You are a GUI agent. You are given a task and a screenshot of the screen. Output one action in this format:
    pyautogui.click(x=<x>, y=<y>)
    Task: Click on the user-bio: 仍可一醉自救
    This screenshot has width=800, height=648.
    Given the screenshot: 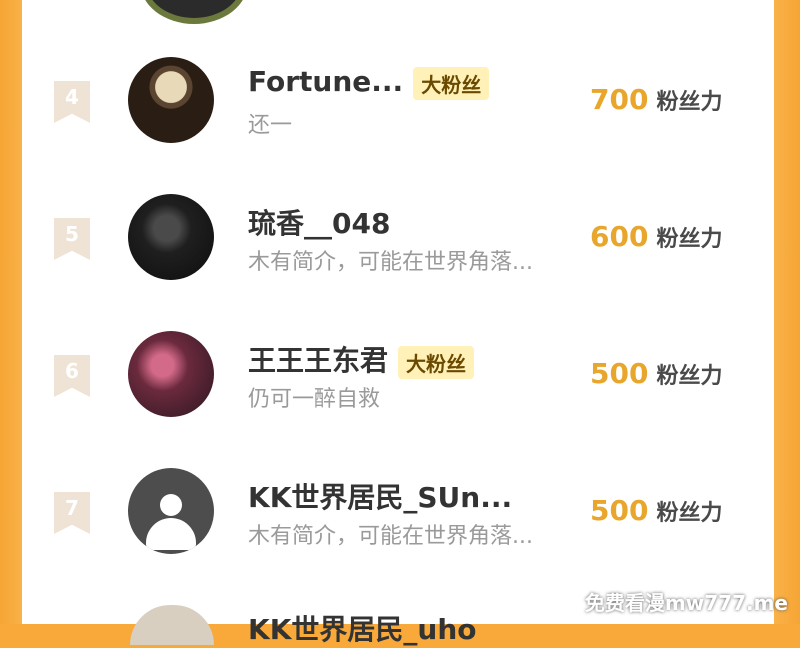 What is the action you would take?
    pyautogui.click(x=314, y=399)
    